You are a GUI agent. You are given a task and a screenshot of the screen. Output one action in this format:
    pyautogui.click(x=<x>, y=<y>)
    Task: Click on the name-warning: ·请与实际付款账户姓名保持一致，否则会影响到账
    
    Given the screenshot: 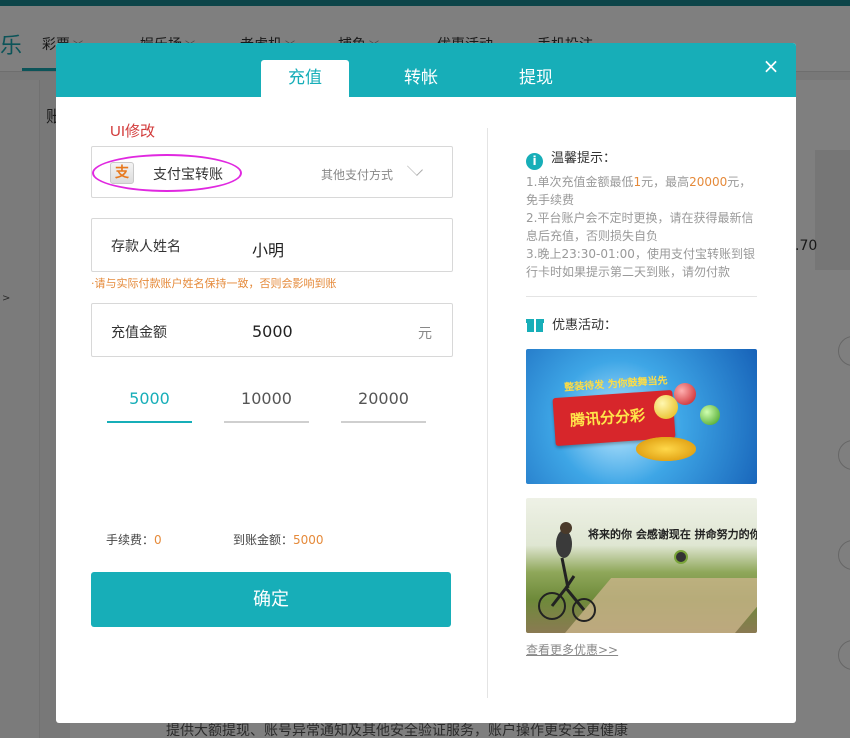 What is the action you would take?
    pyautogui.click(x=214, y=283)
    